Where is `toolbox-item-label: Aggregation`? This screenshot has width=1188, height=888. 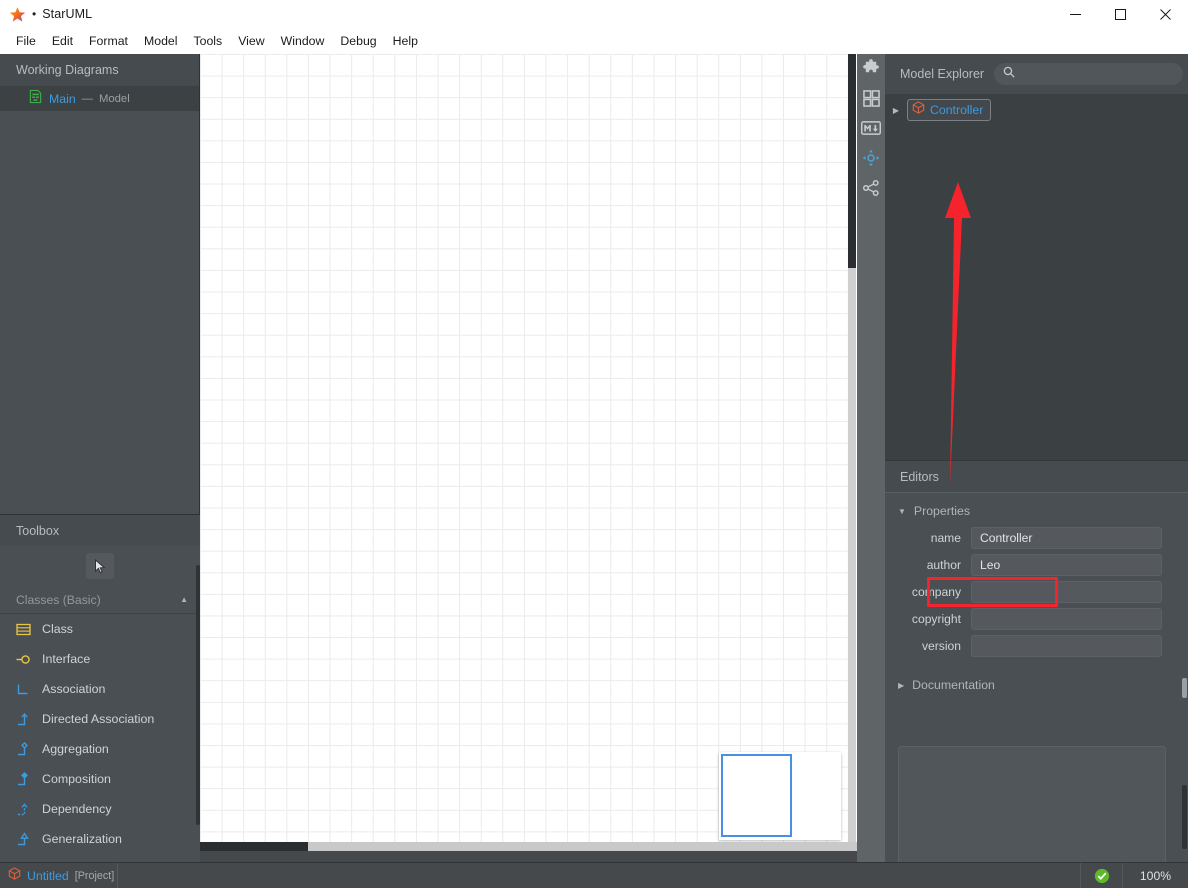 toolbox-item-label: Aggregation is located at coordinates (75, 749).